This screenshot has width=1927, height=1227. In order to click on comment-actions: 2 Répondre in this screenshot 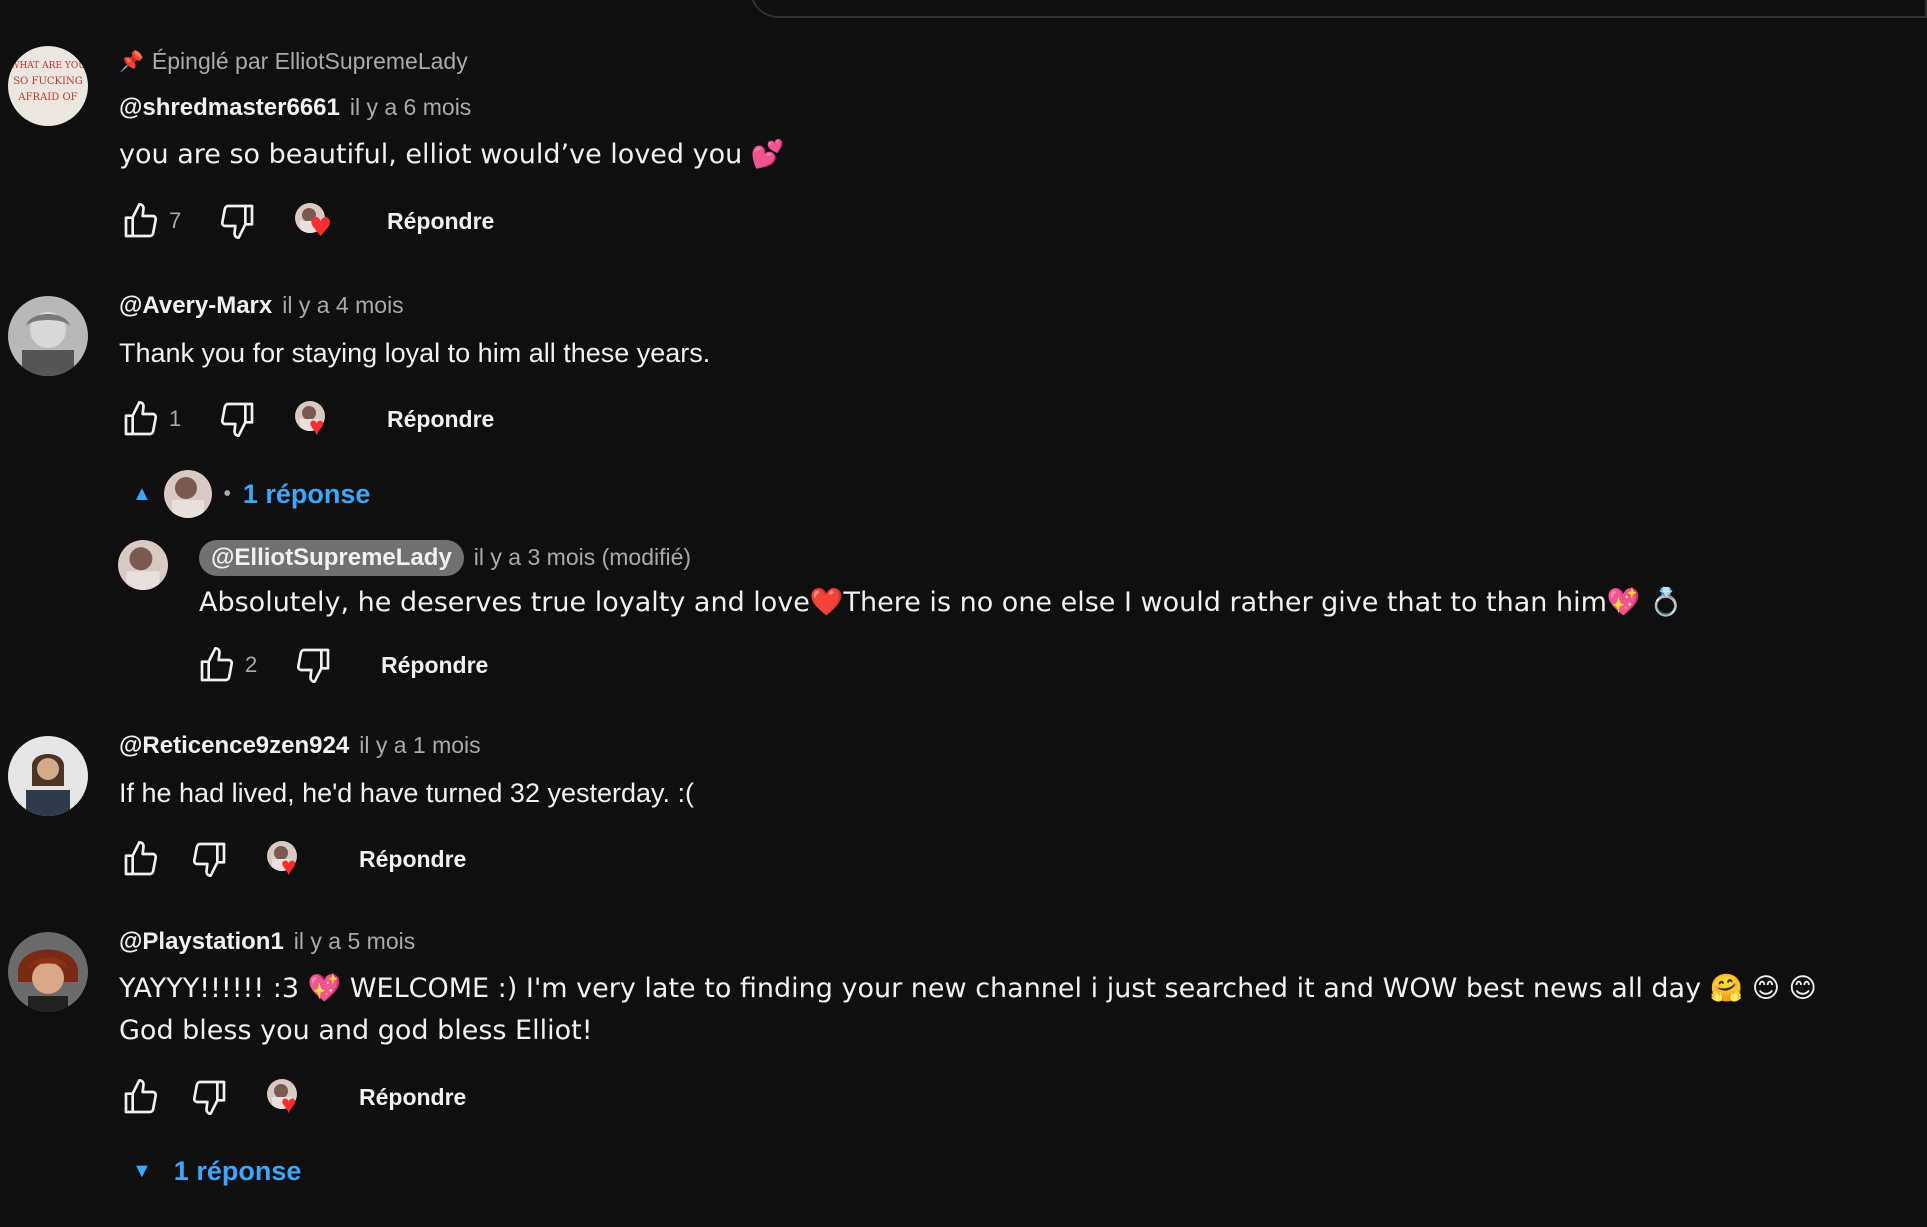, I will do `click(1021, 665)`.